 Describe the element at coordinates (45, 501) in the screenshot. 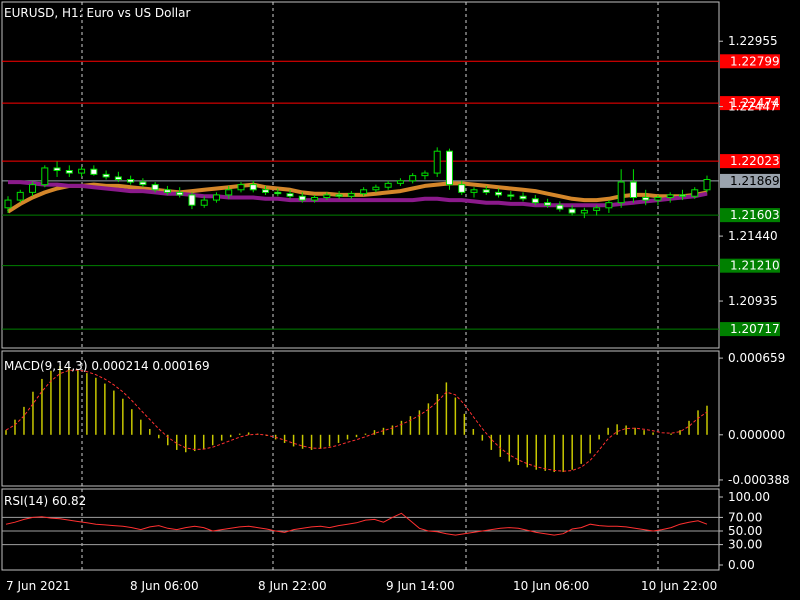

I see `rsi-title: RSI(14) 60.82` at that location.